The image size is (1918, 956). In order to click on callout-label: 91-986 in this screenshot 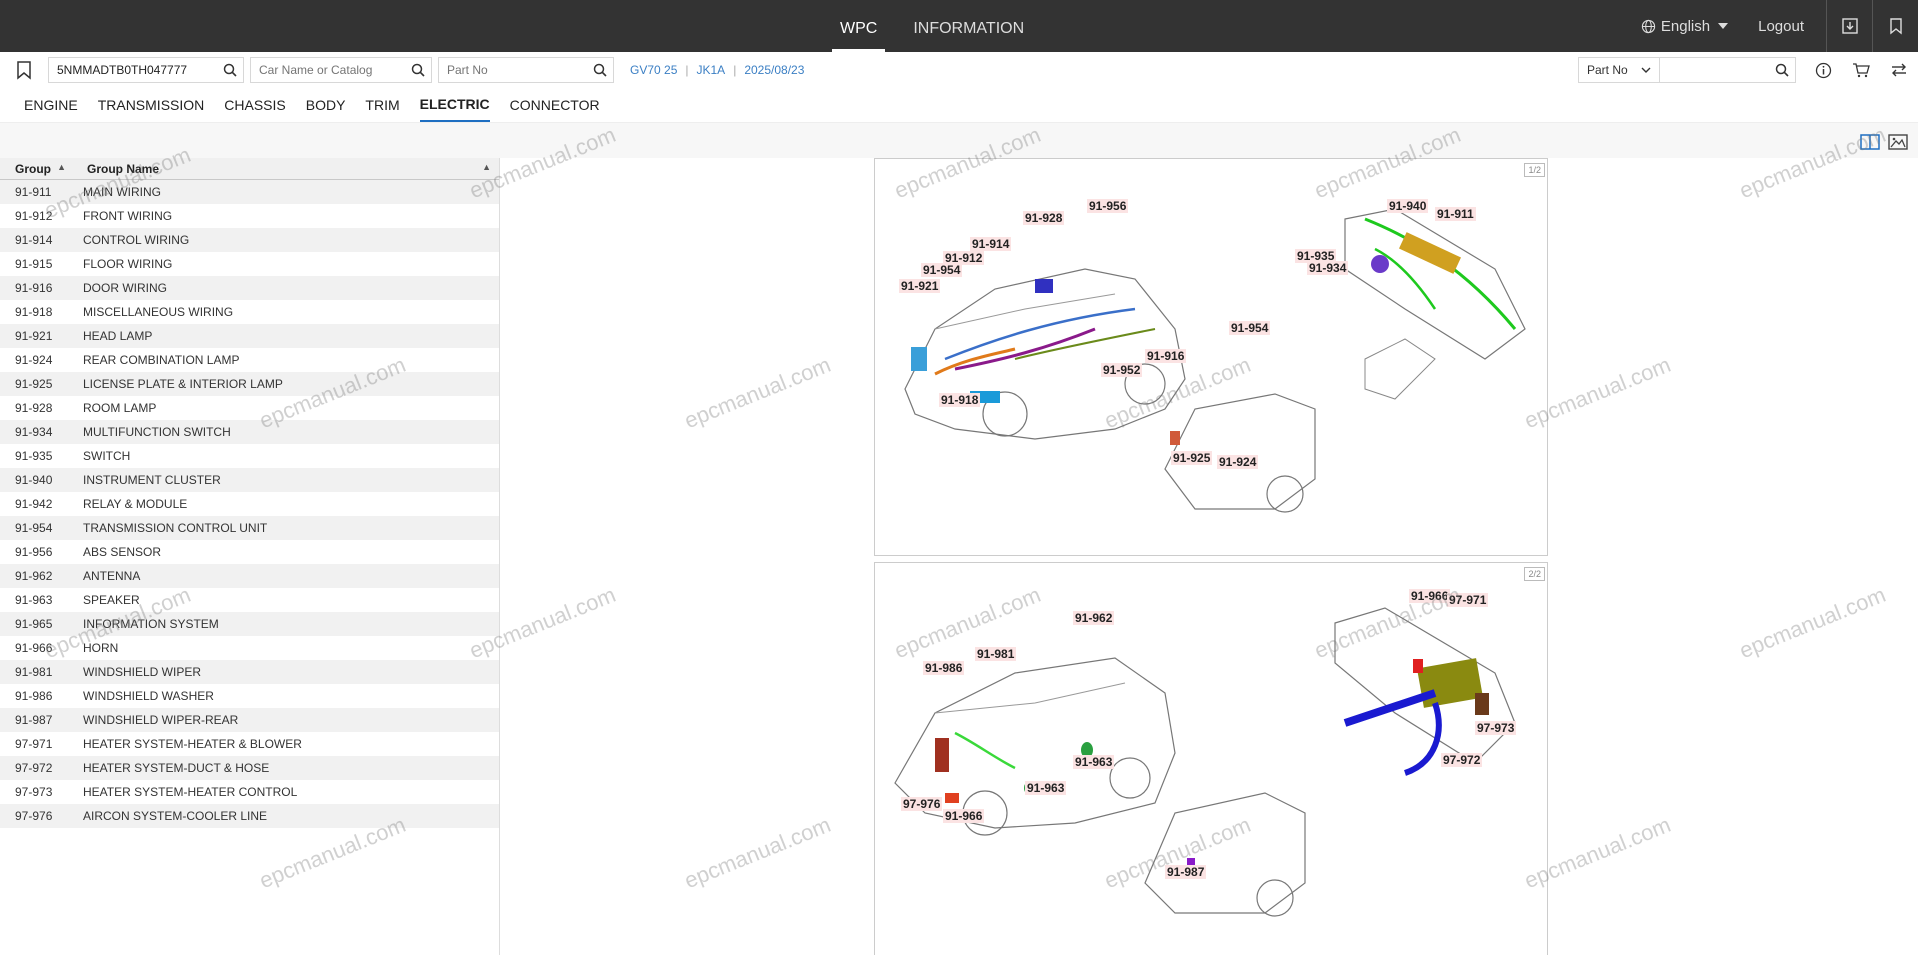, I will do `click(944, 668)`.